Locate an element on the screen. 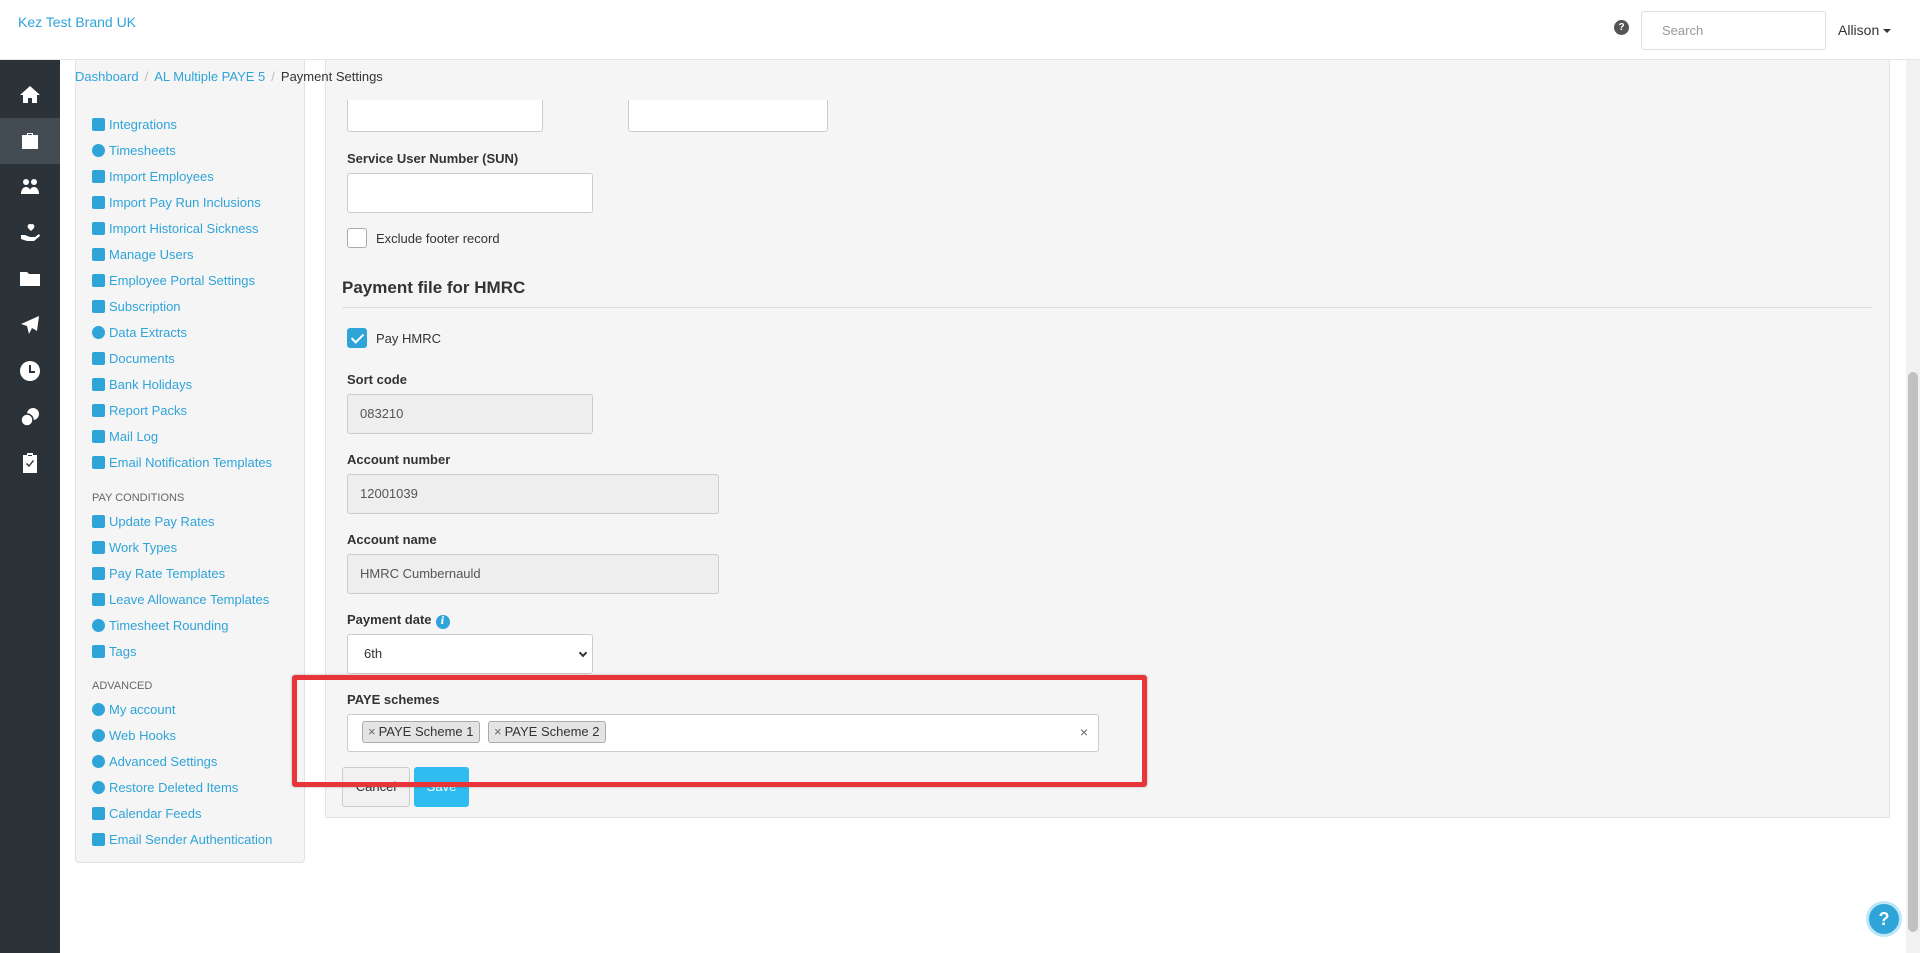 This screenshot has width=1920, height=953. nav-link: Work Types is located at coordinates (134, 547).